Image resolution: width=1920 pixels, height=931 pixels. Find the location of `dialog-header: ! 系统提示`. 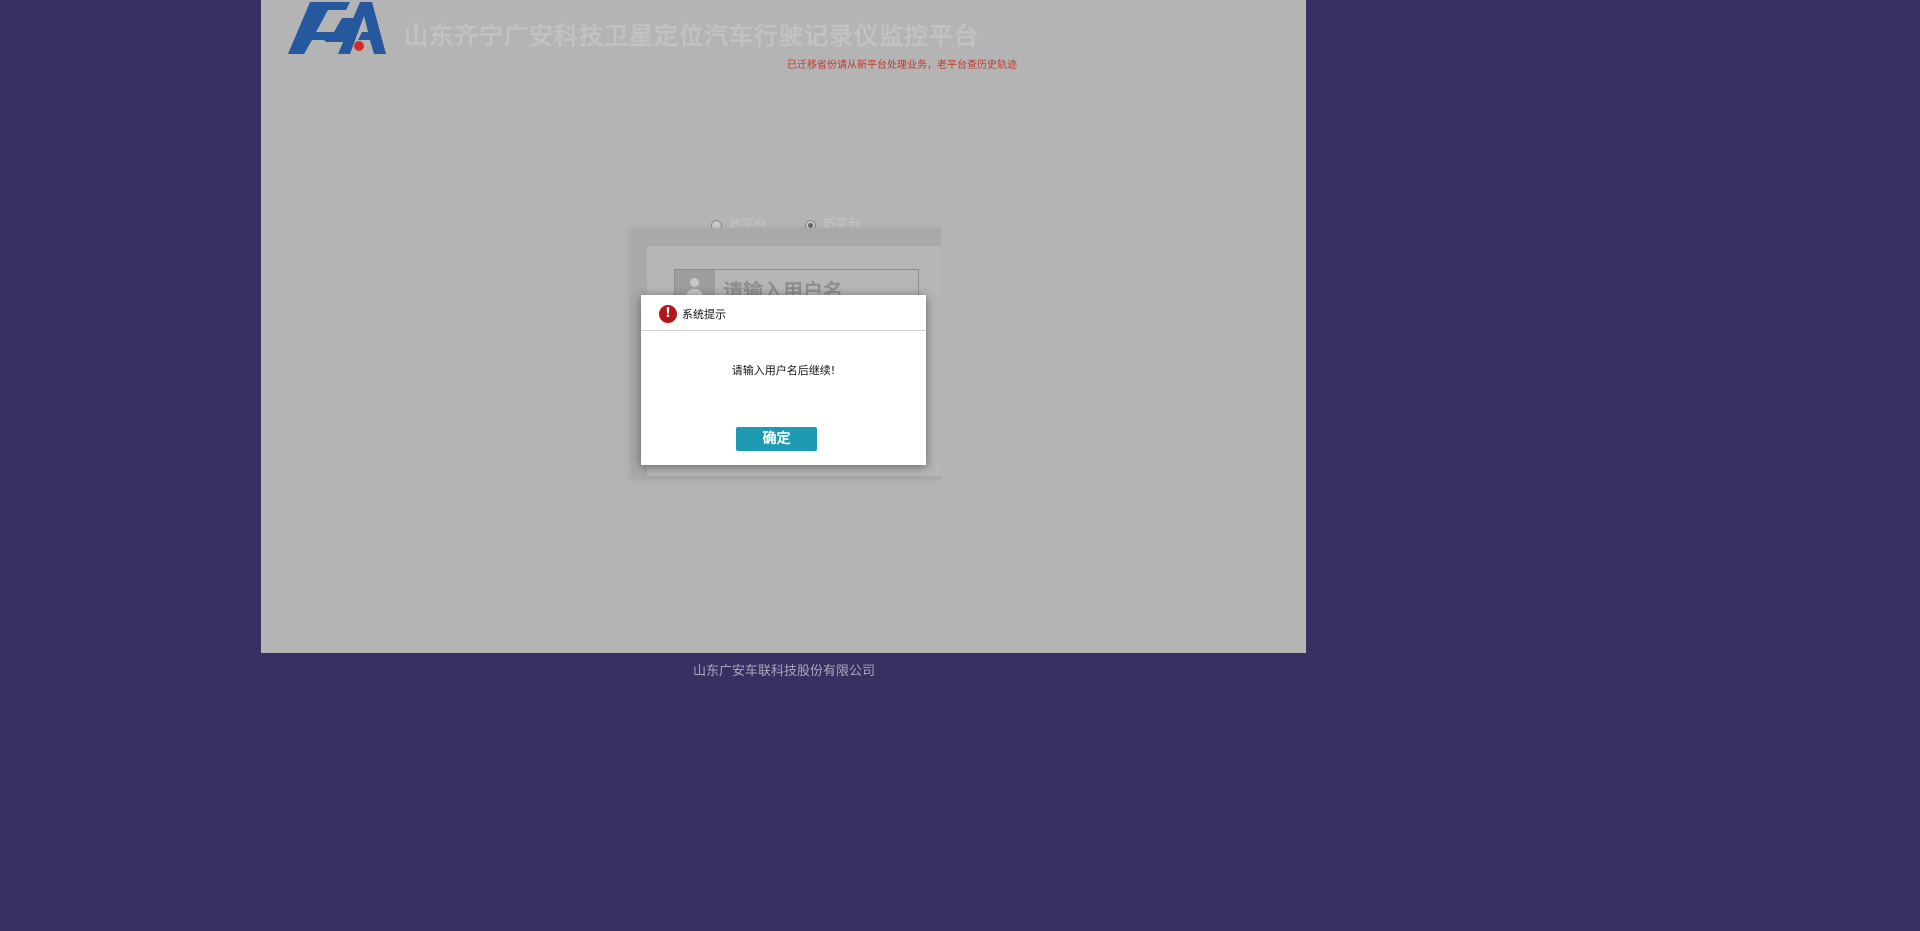

dialog-header: ! 系统提示 is located at coordinates (783, 313).